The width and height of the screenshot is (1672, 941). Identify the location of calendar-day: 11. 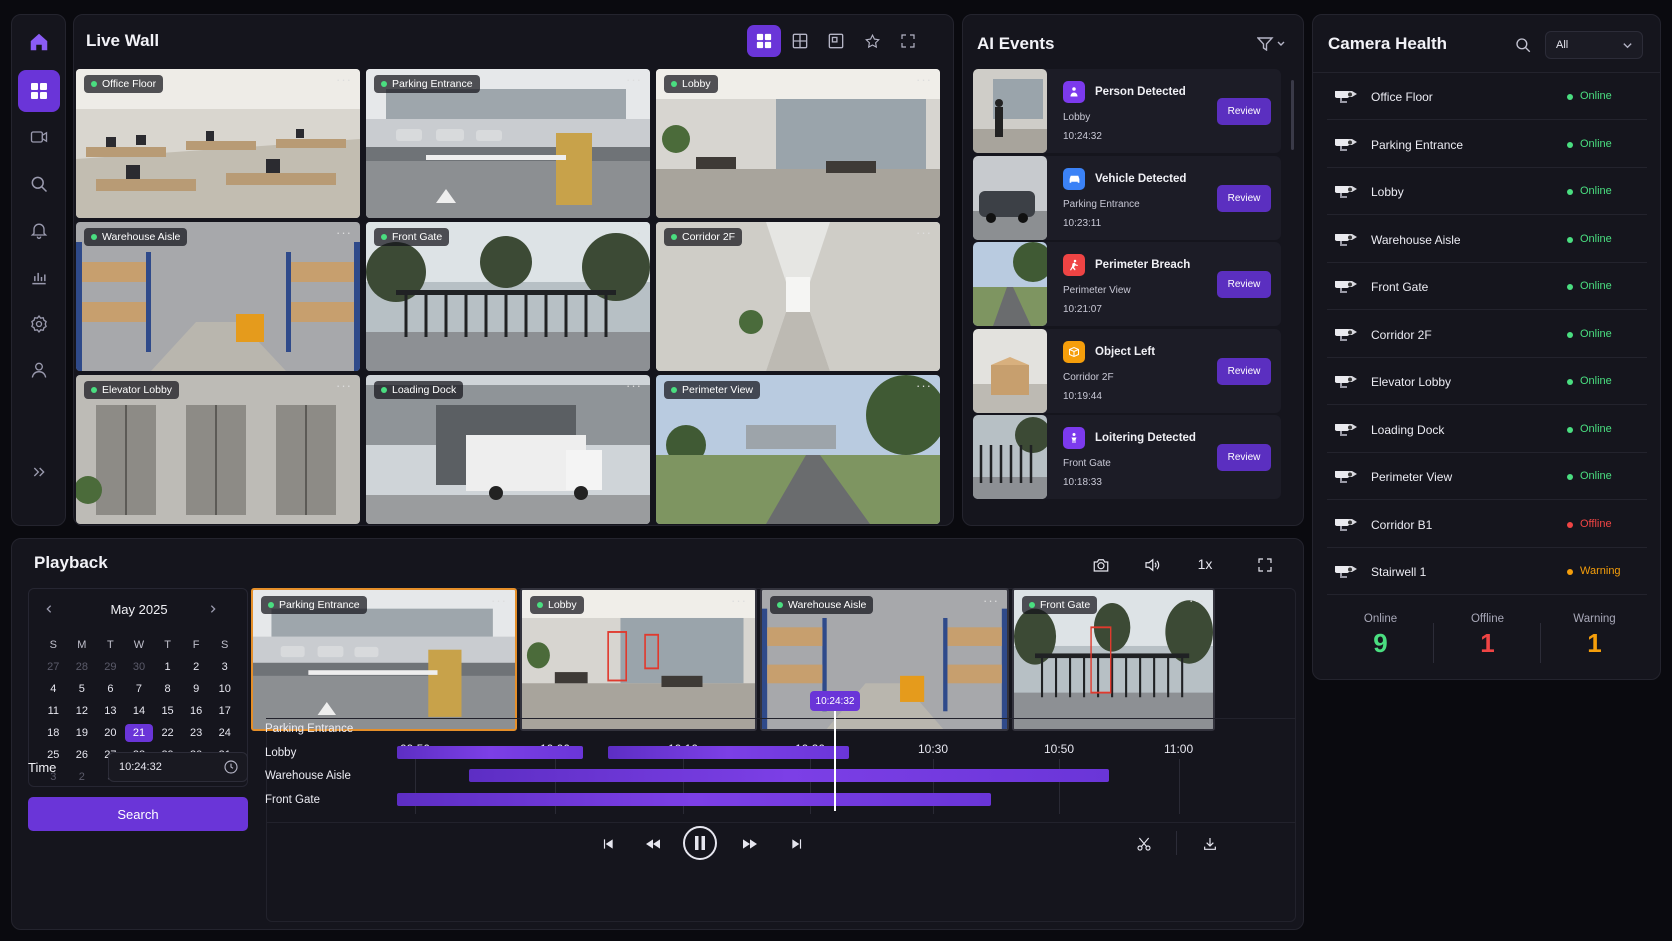
(53, 711).